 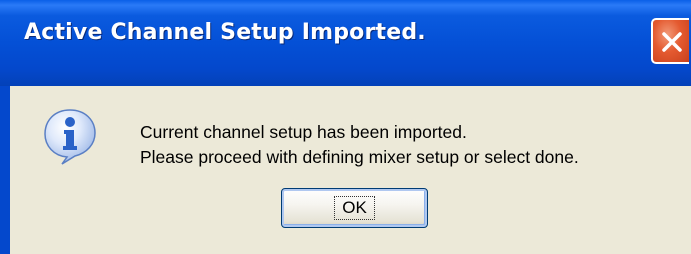 I want to click on message-line-1: Current channel setup has been imported., so click(x=303, y=132).